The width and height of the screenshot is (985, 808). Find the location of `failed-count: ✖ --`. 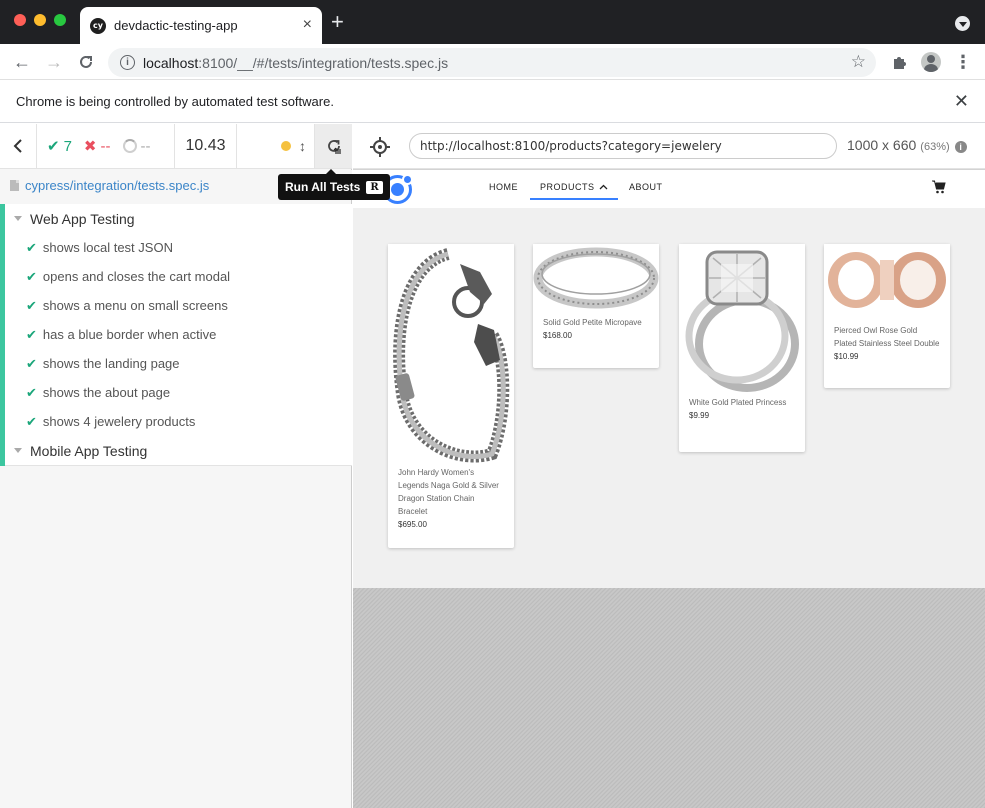

failed-count: ✖ -- is located at coordinates (97, 146).